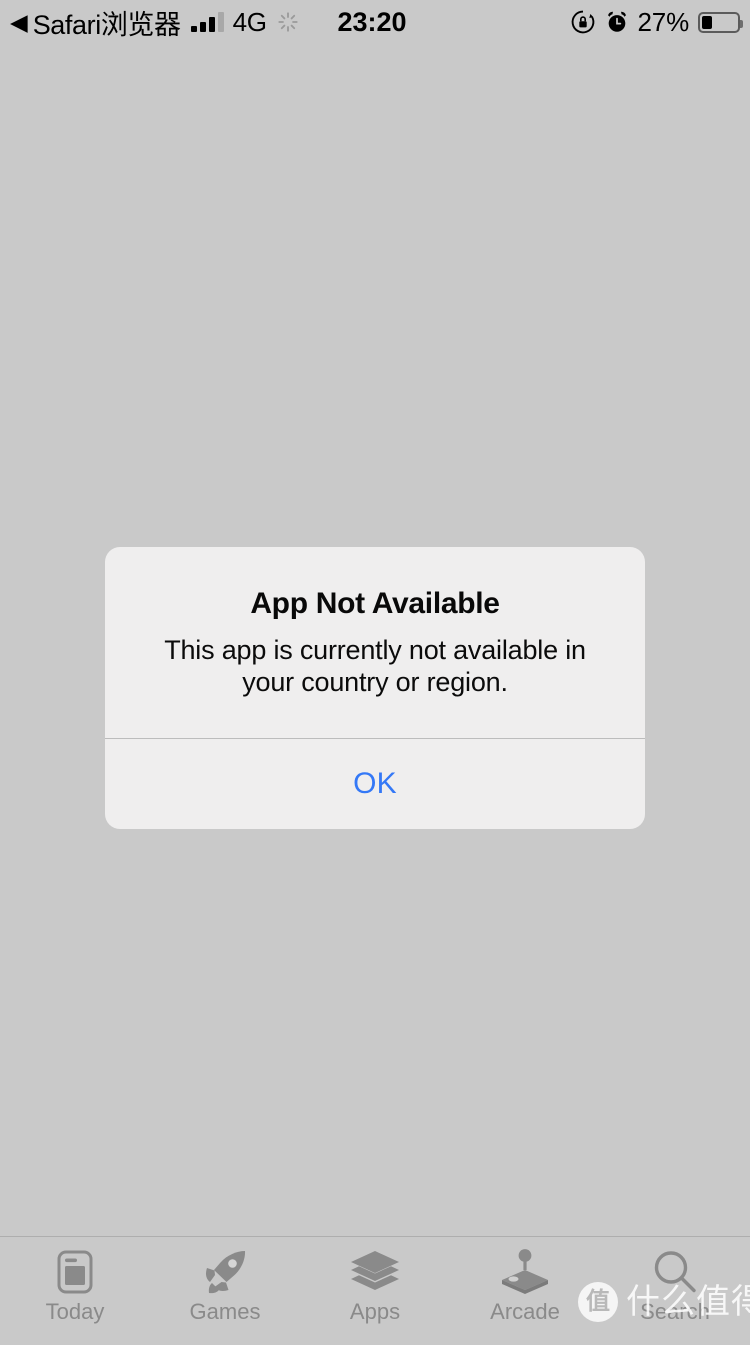  I want to click on rocket-icon, so click(225, 1272).